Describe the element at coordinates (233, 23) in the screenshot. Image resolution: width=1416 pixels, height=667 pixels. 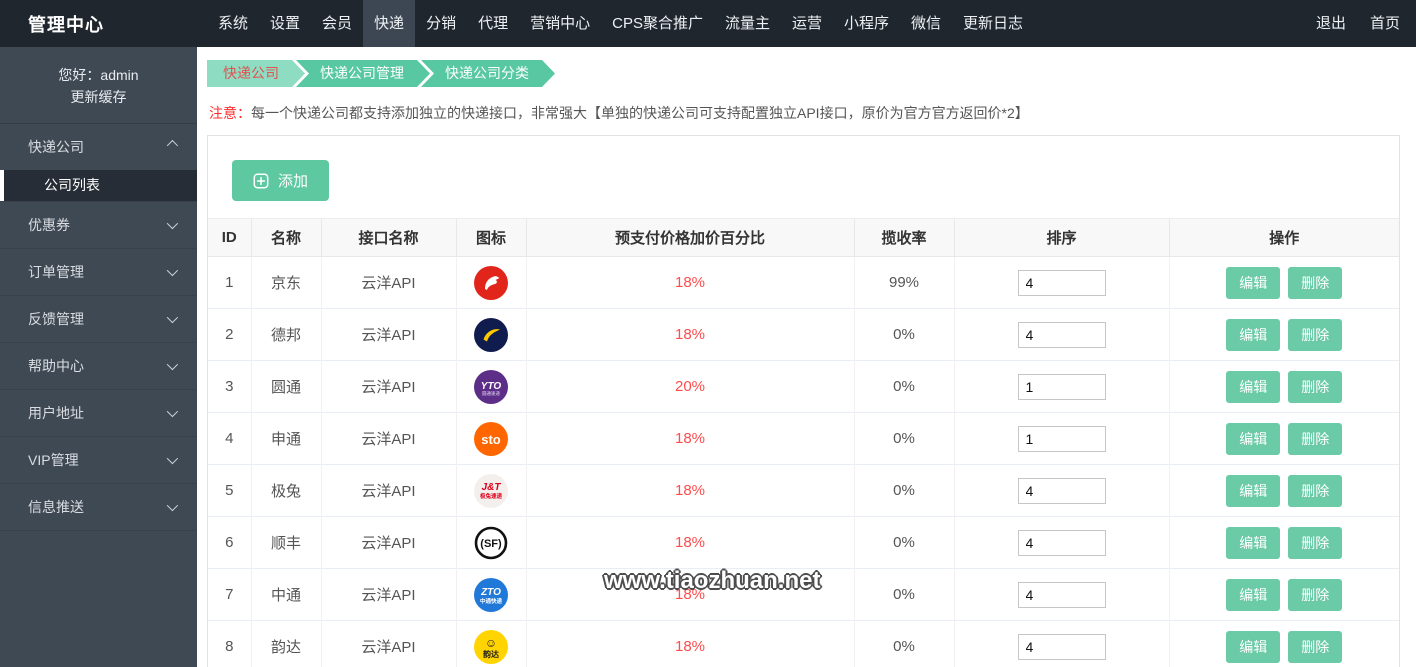
I see `nav-item-0: 系统` at that location.